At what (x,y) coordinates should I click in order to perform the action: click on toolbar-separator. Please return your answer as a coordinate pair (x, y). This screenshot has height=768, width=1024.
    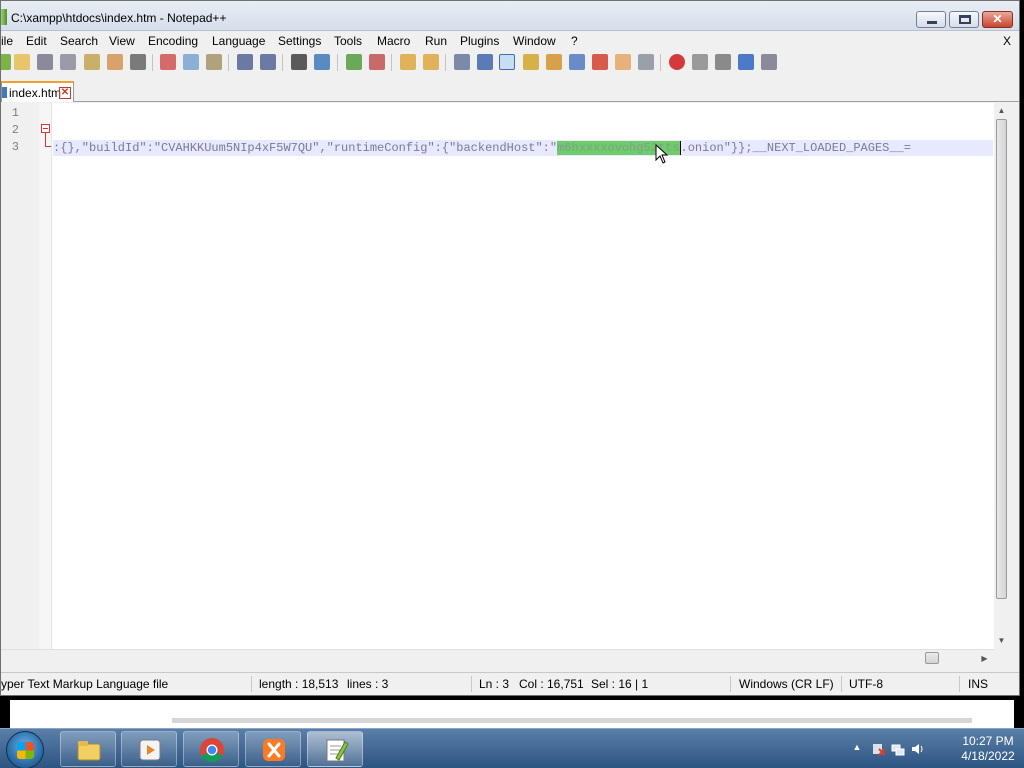
    Looking at the image, I should click on (337, 62).